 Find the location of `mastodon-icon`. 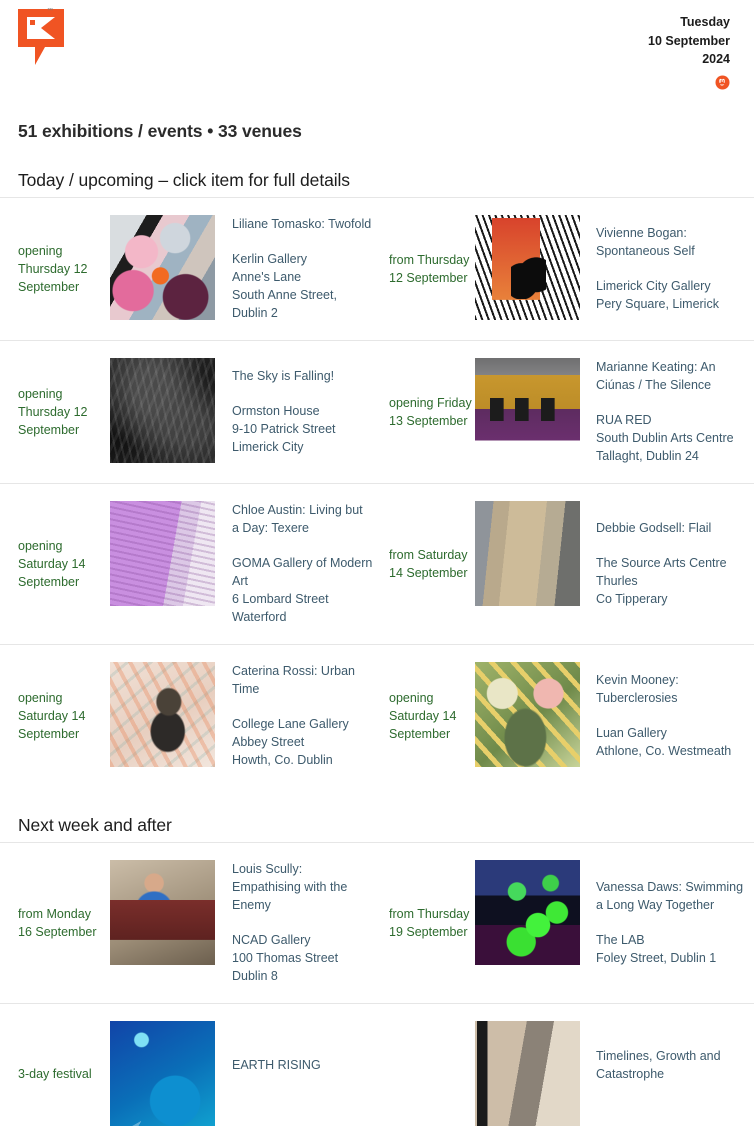

mastodon-icon is located at coordinates (722, 82).